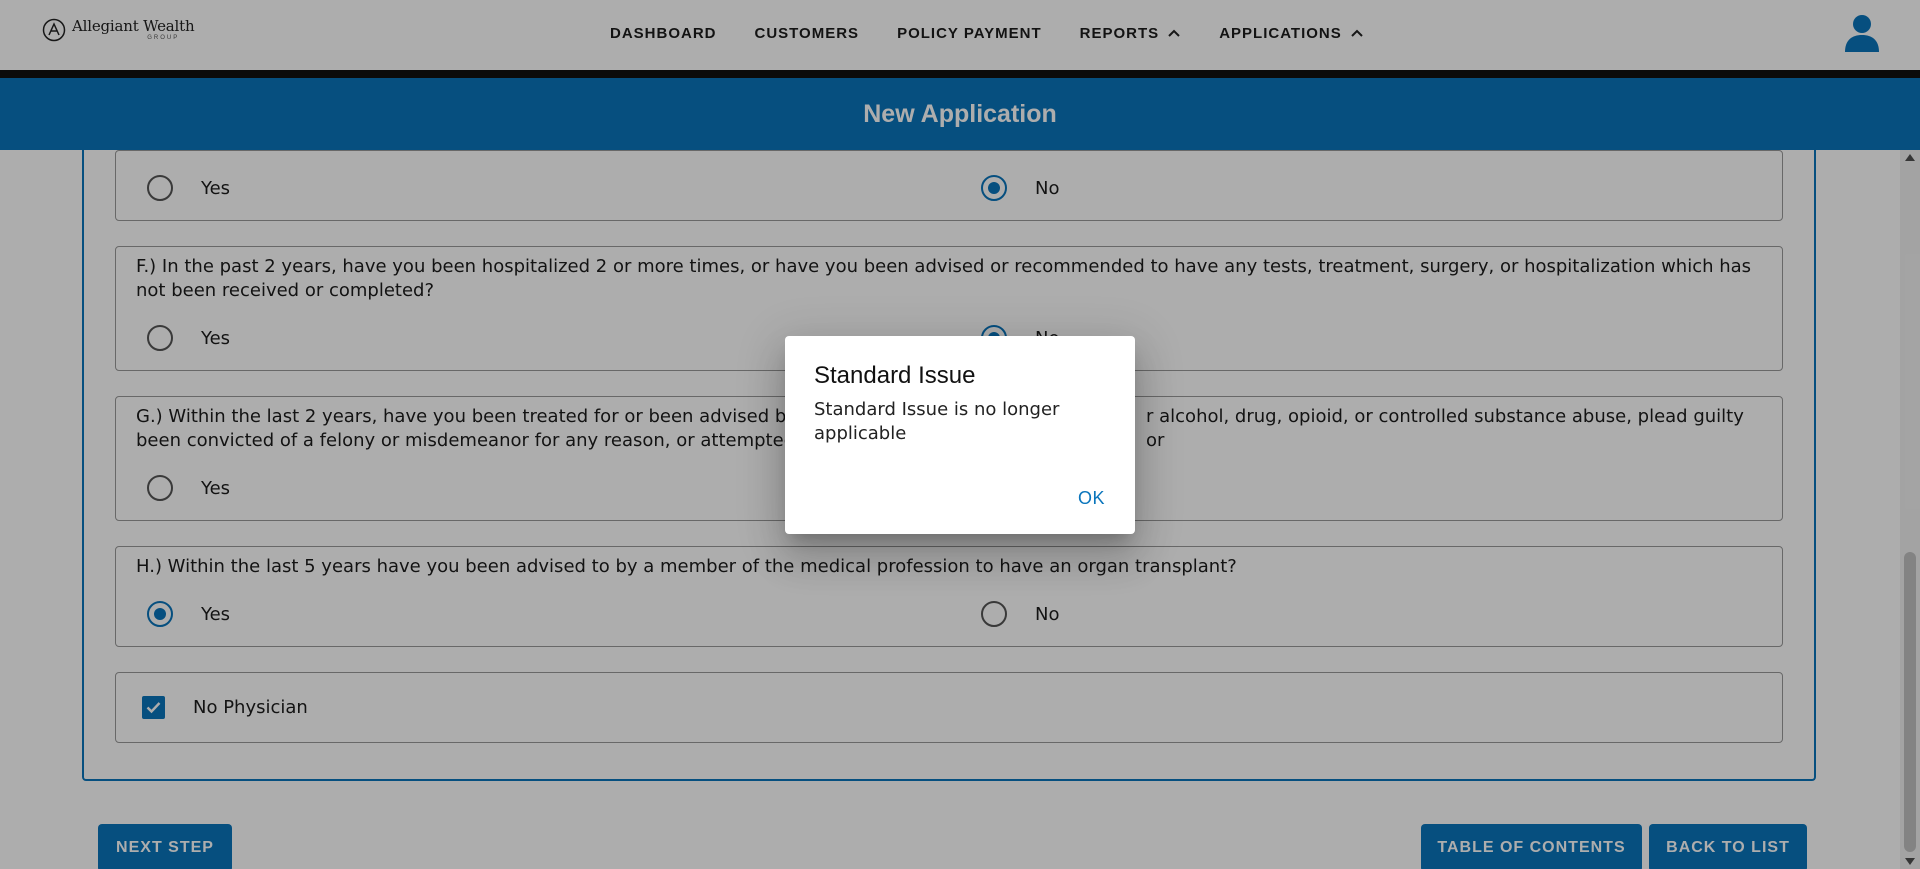 Image resolution: width=1920 pixels, height=869 pixels. I want to click on dialog-ok-button: OK, so click(1091, 498).